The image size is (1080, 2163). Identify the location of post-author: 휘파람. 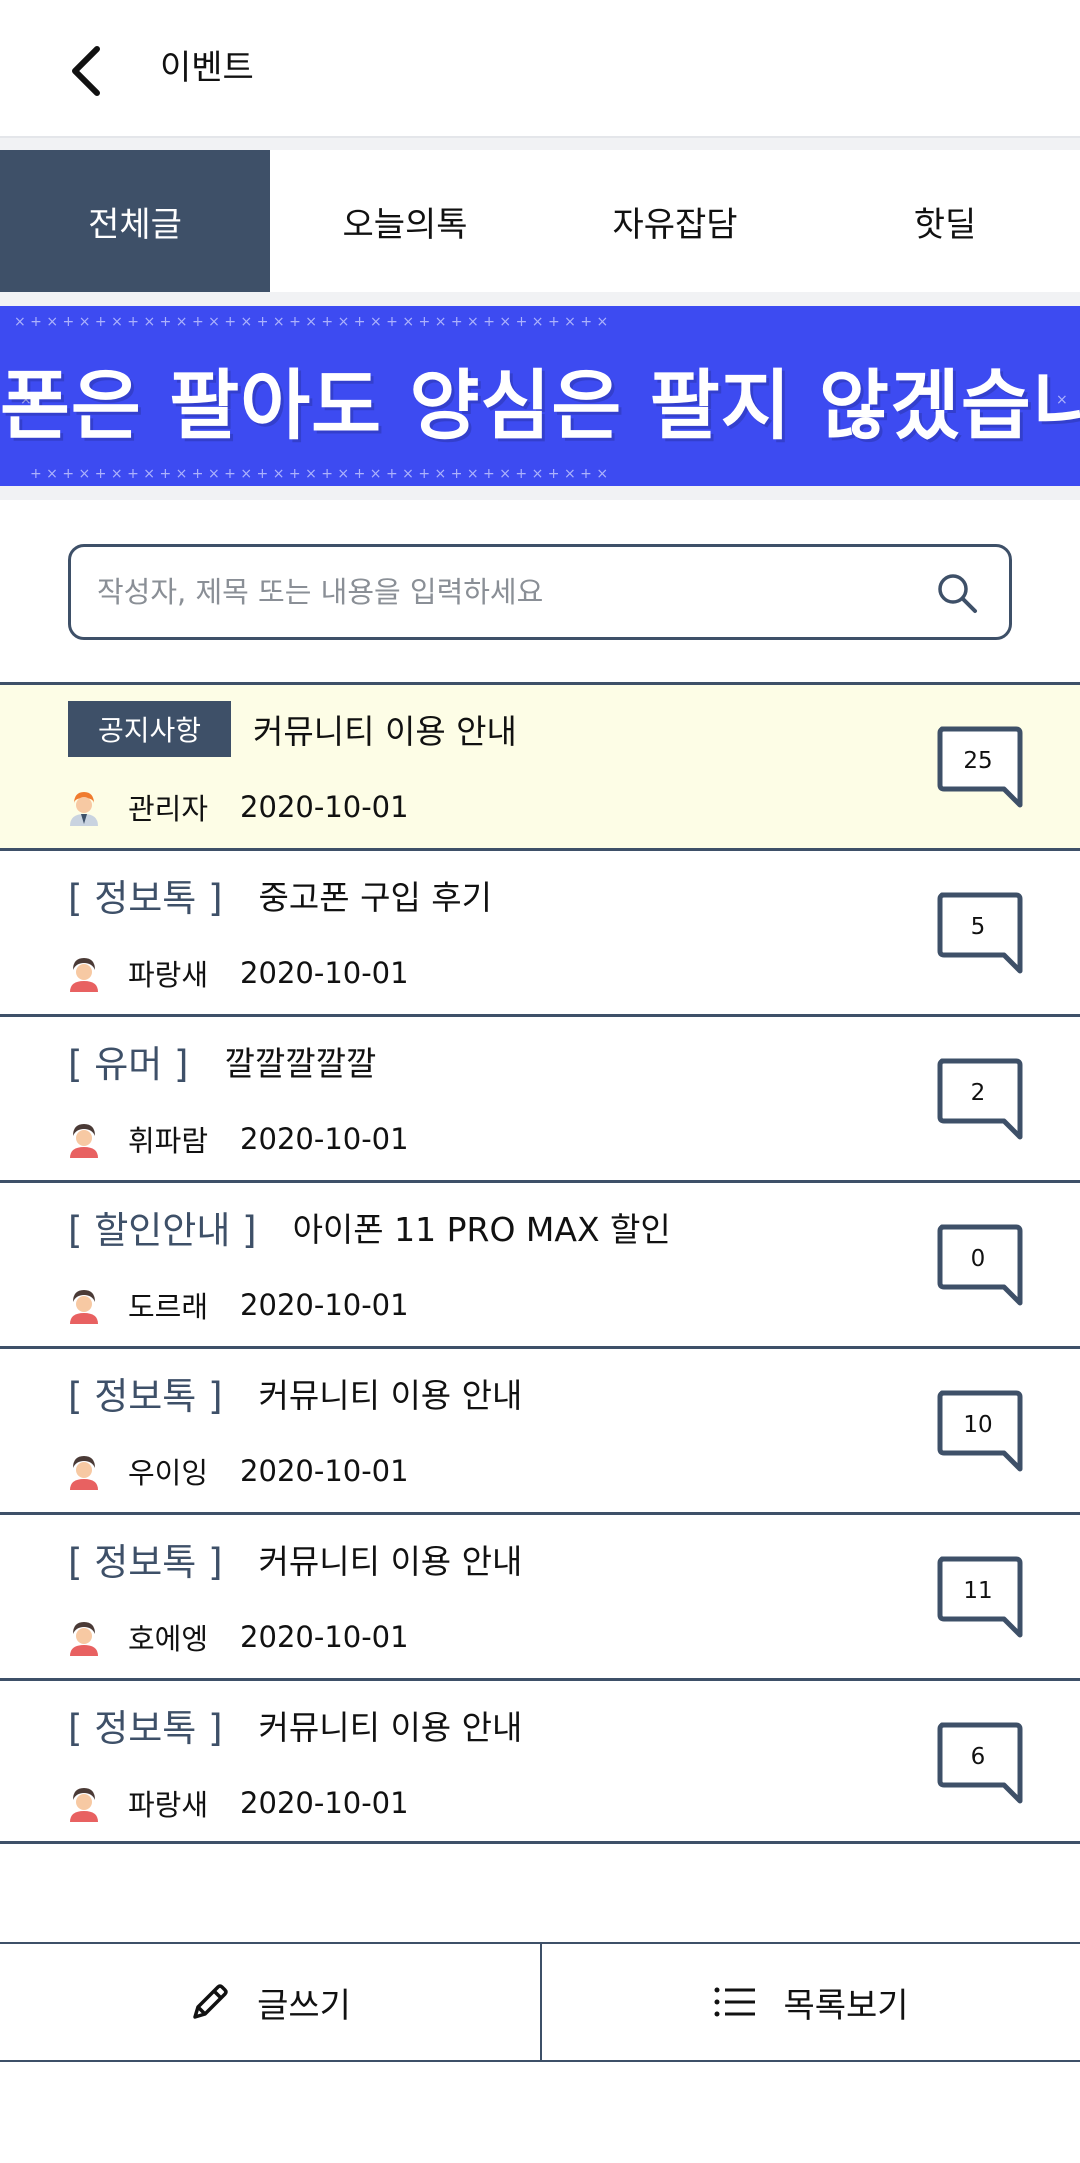
(168, 1141).